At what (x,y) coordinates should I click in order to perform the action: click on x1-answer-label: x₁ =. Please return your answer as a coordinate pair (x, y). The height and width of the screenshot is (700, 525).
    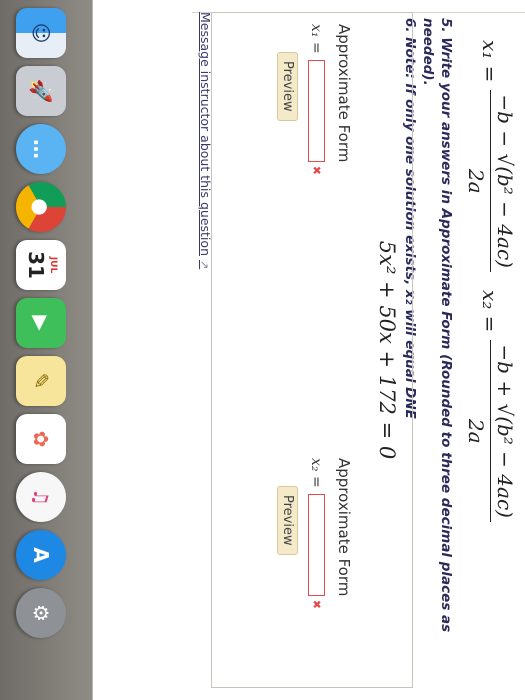
    Looking at the image, I should click on (316, 39).